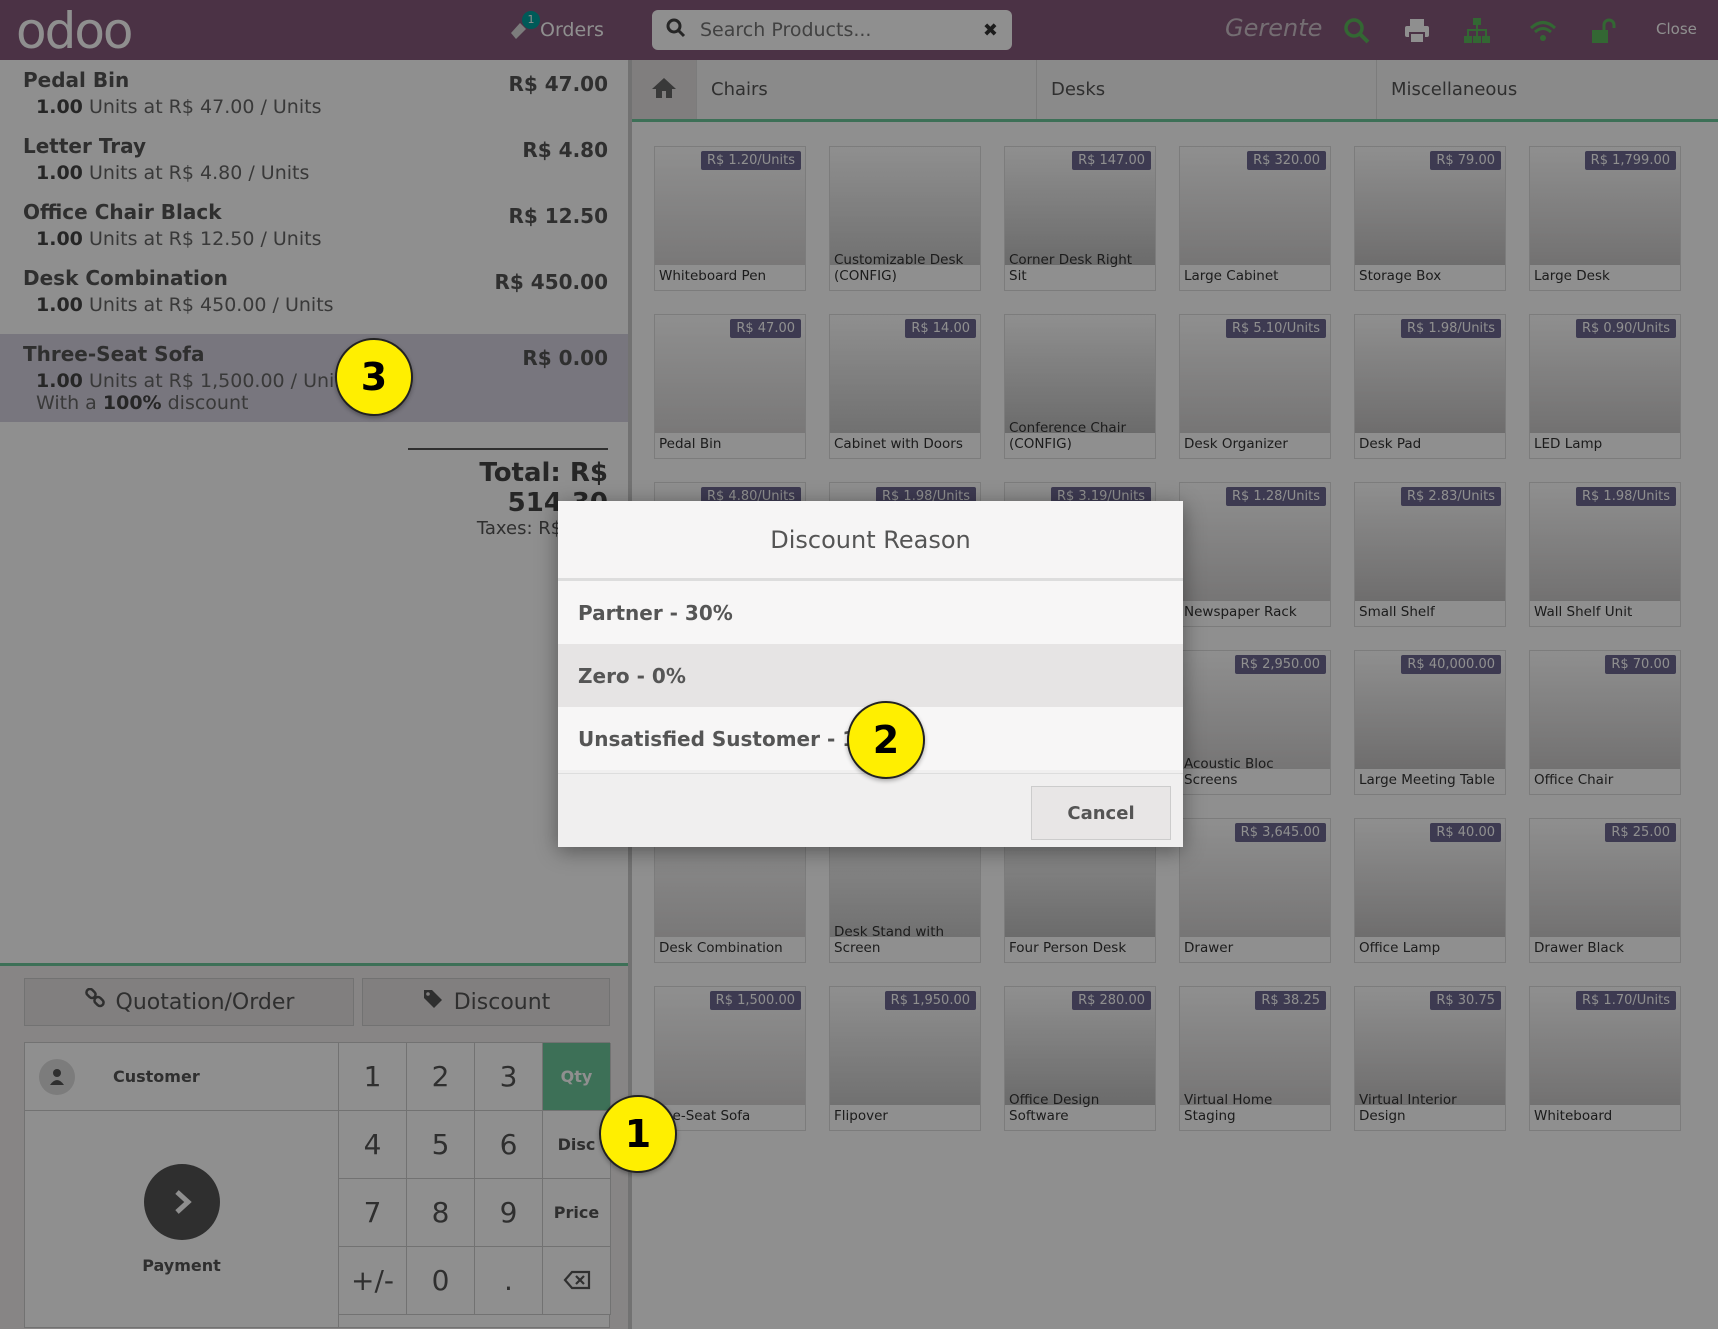 This screenshot has height=1329, width=1718. Describe the element at coordinates (870, 612) in the screenshot. I see `reason-option-partner: Partner - 30%` at that location.